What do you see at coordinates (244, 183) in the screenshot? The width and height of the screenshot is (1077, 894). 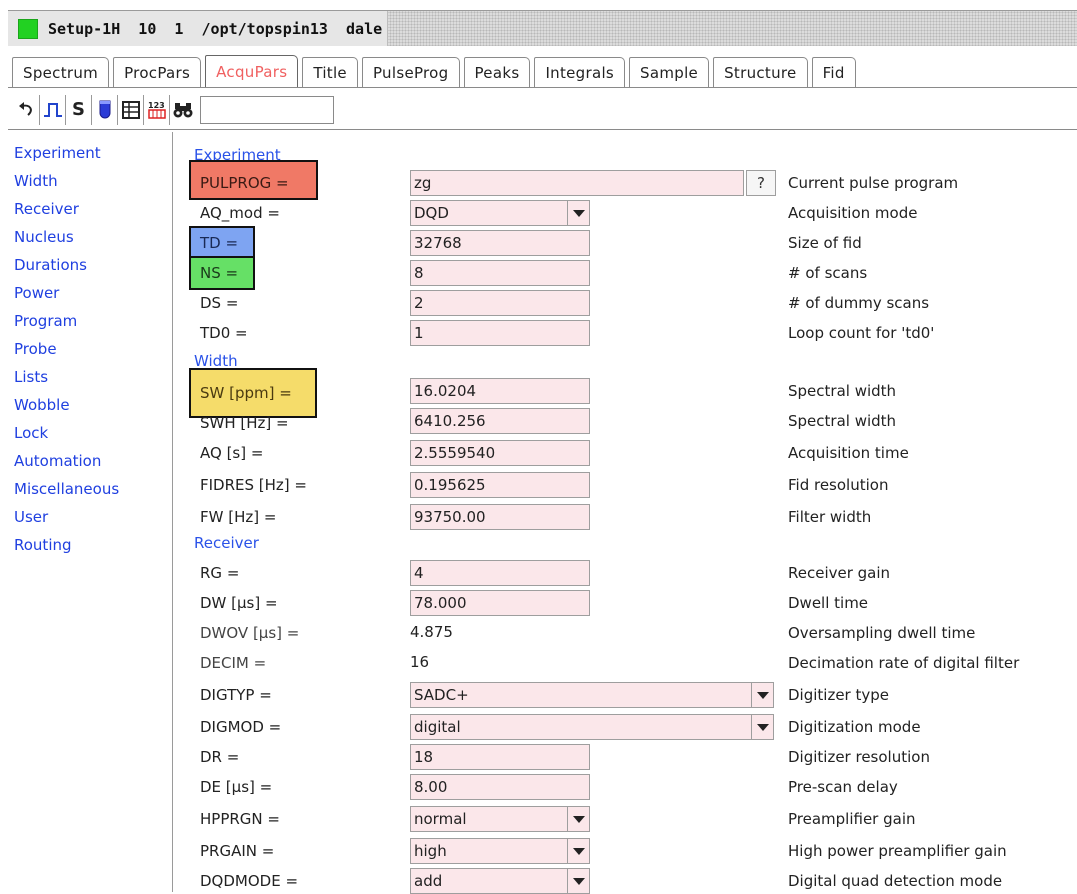 I see `param-label-pulprog: PULPROG =` at bounding box center [244, 183].